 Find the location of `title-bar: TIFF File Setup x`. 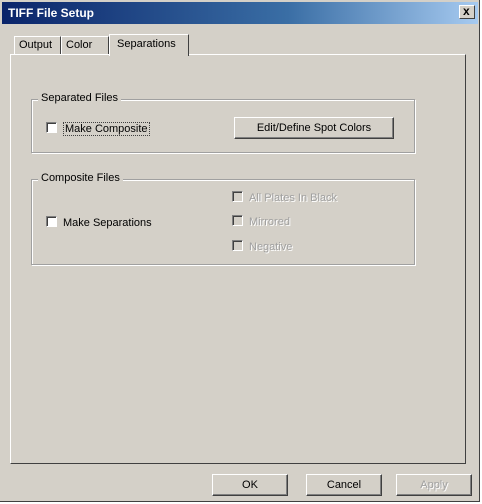

title-bar: TIFF File Setup x is located at coordinates (240, 13).